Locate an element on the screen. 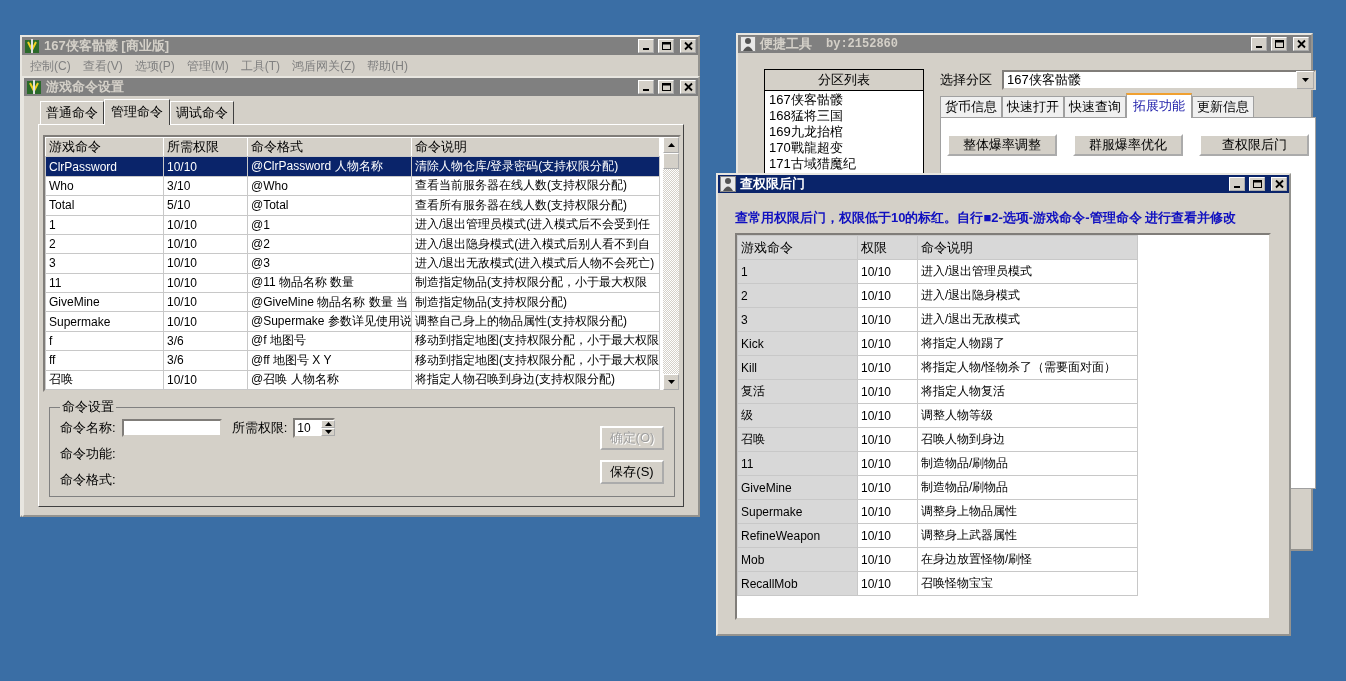 Image resolution: width=1346 pixels, height=681 pixels. list-item: 168猛将三国 is located at coordinates (844, 115).